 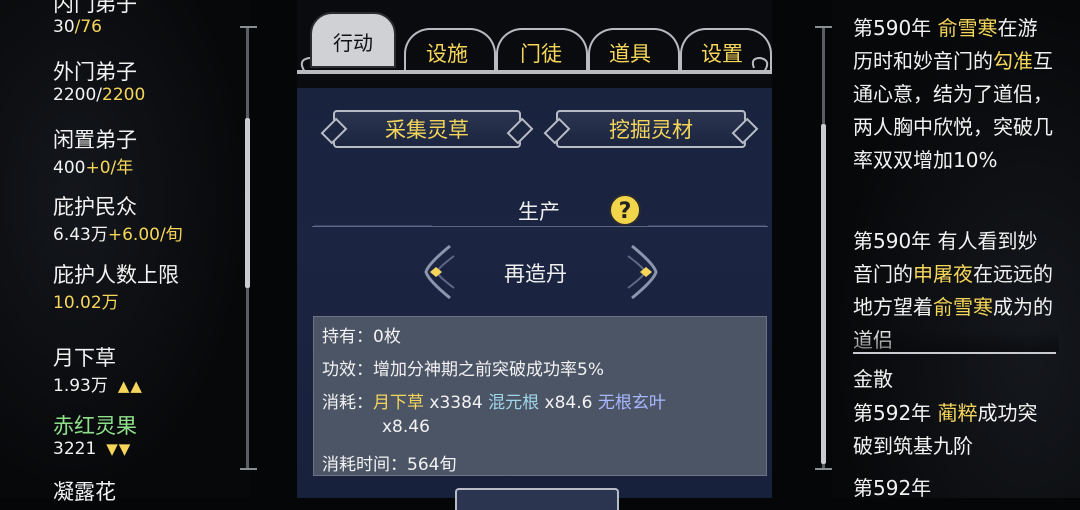 What do you see at coordinates (247, 203) in the screenshot?
I see `left-scrollbar-thumb` at bounding box center [247, 203].